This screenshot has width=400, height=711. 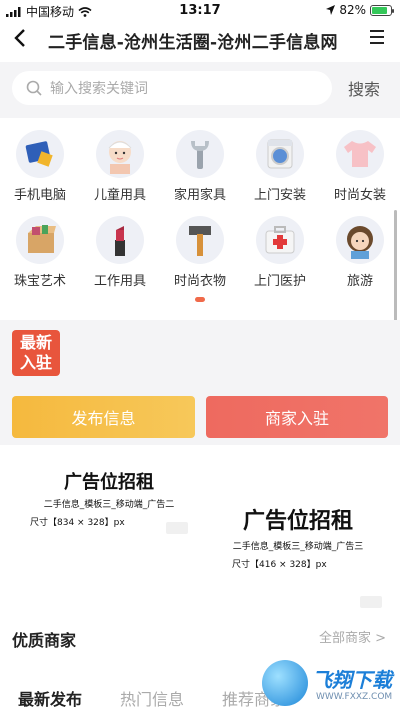 I want to click on category-label: 工作用具, so click(x=119, y=281).